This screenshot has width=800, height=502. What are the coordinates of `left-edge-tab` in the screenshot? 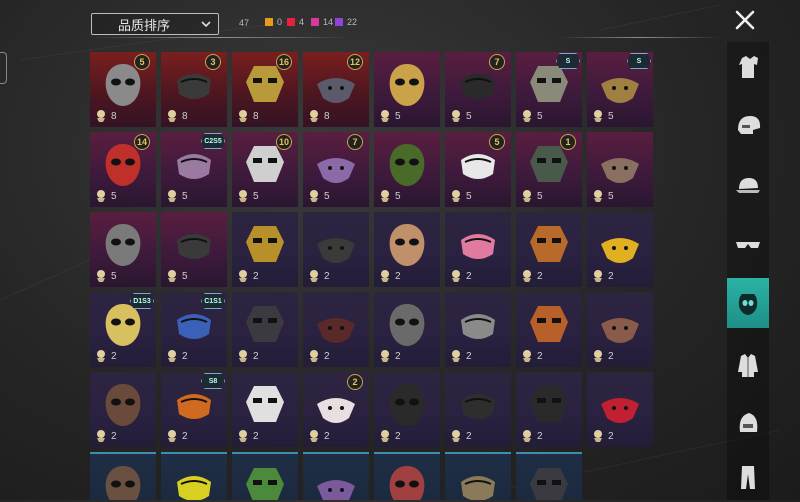 It's located at (3, 68).